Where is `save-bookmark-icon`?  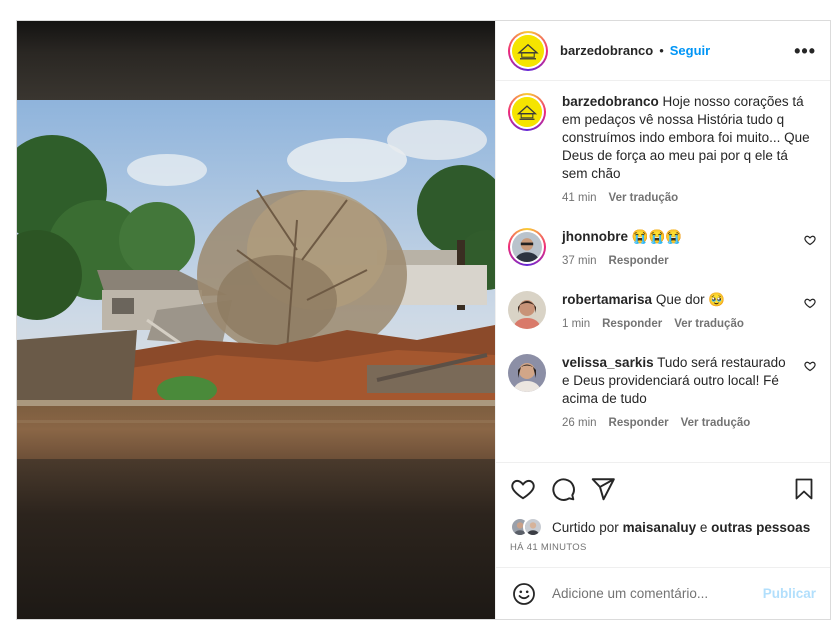
save-bookmark-icon is located at coordinates (804, 489).